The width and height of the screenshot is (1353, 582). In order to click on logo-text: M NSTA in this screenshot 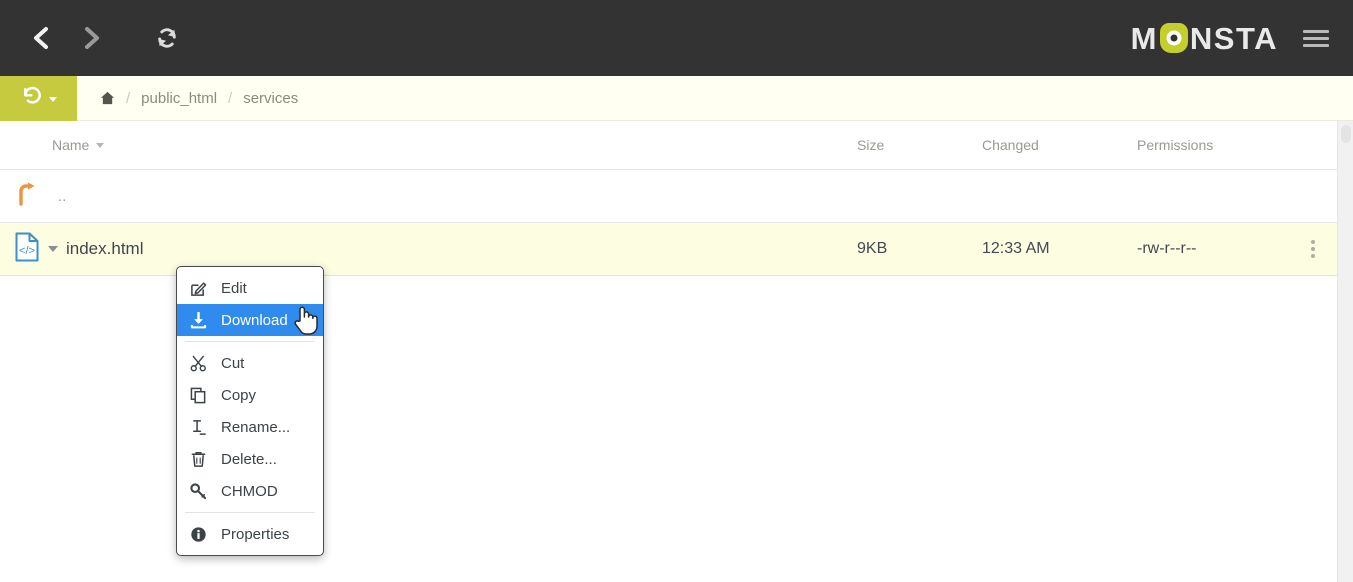, I will do `click(1204, 38)`.